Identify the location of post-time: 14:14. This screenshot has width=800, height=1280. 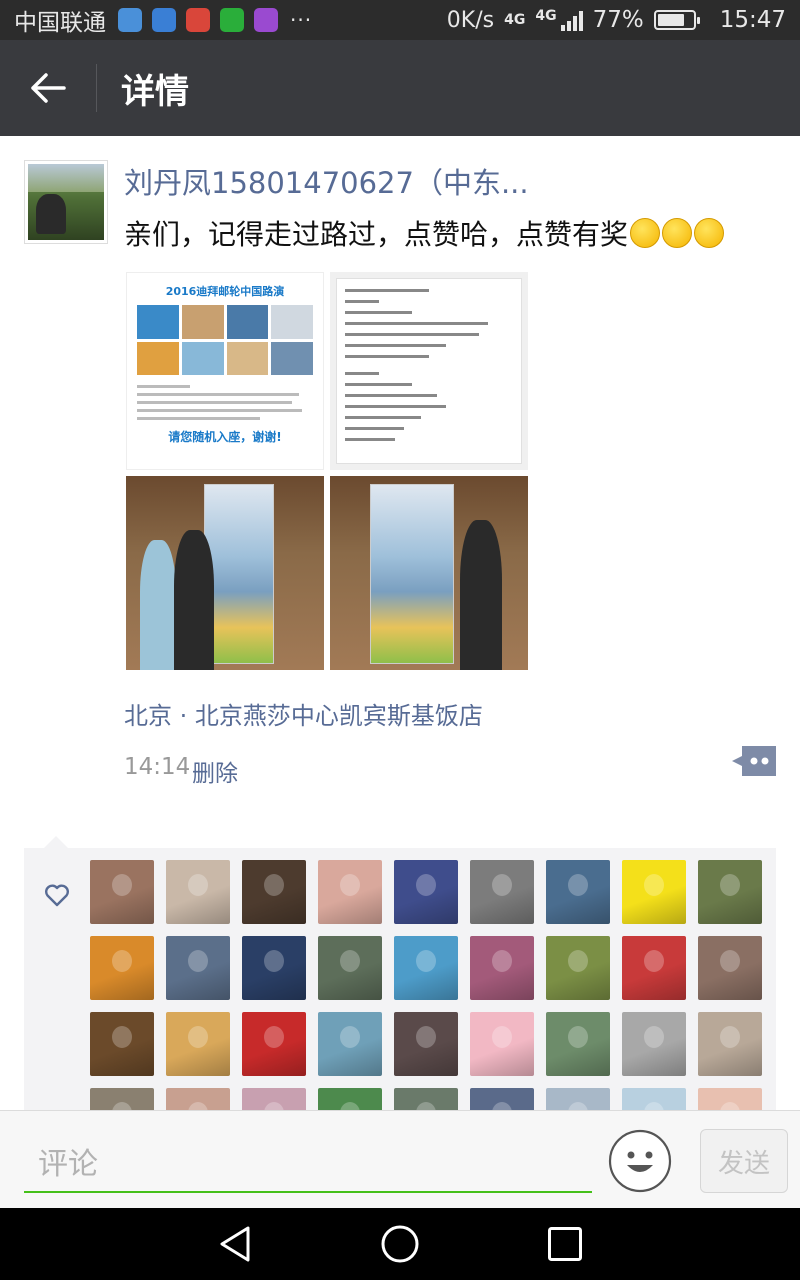
(157, 767).